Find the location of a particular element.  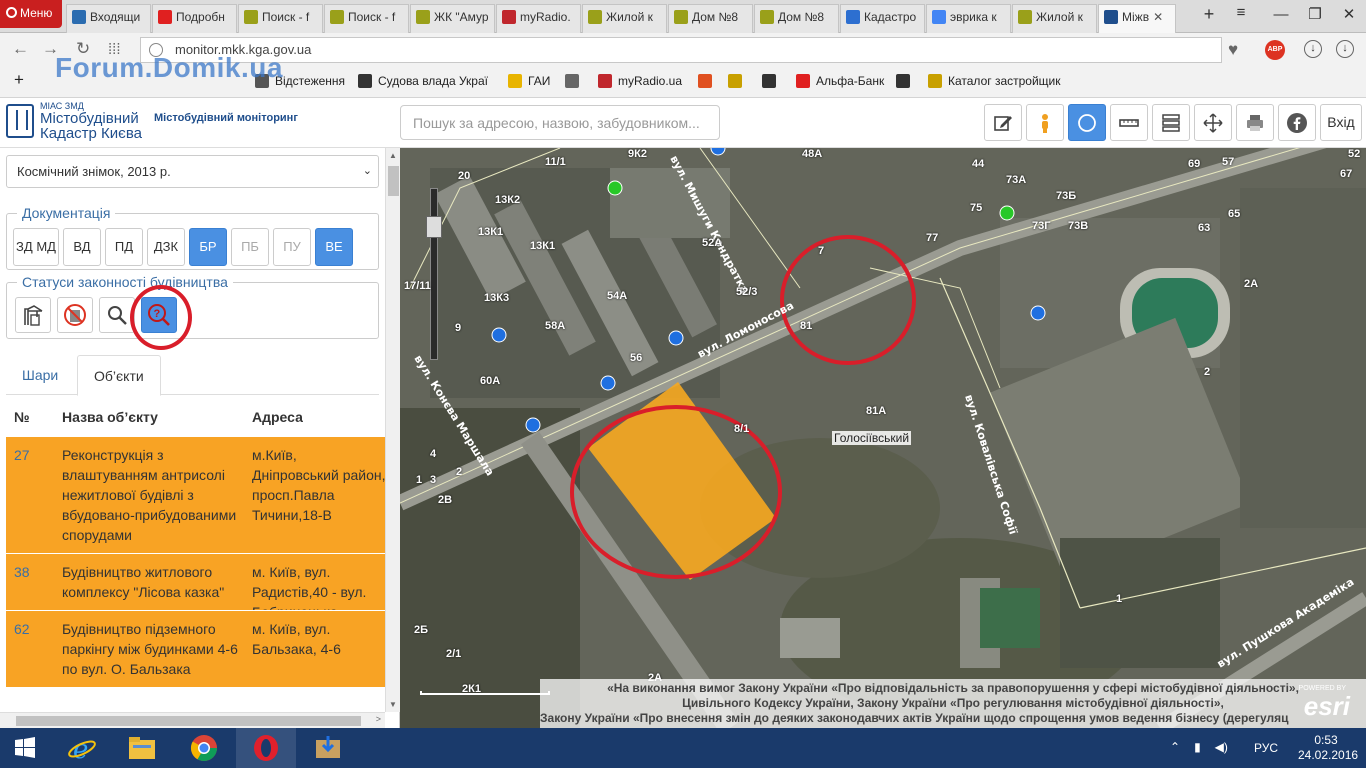

clock: 0:53 24.02.2016 is located at coordinates (1328, 748).